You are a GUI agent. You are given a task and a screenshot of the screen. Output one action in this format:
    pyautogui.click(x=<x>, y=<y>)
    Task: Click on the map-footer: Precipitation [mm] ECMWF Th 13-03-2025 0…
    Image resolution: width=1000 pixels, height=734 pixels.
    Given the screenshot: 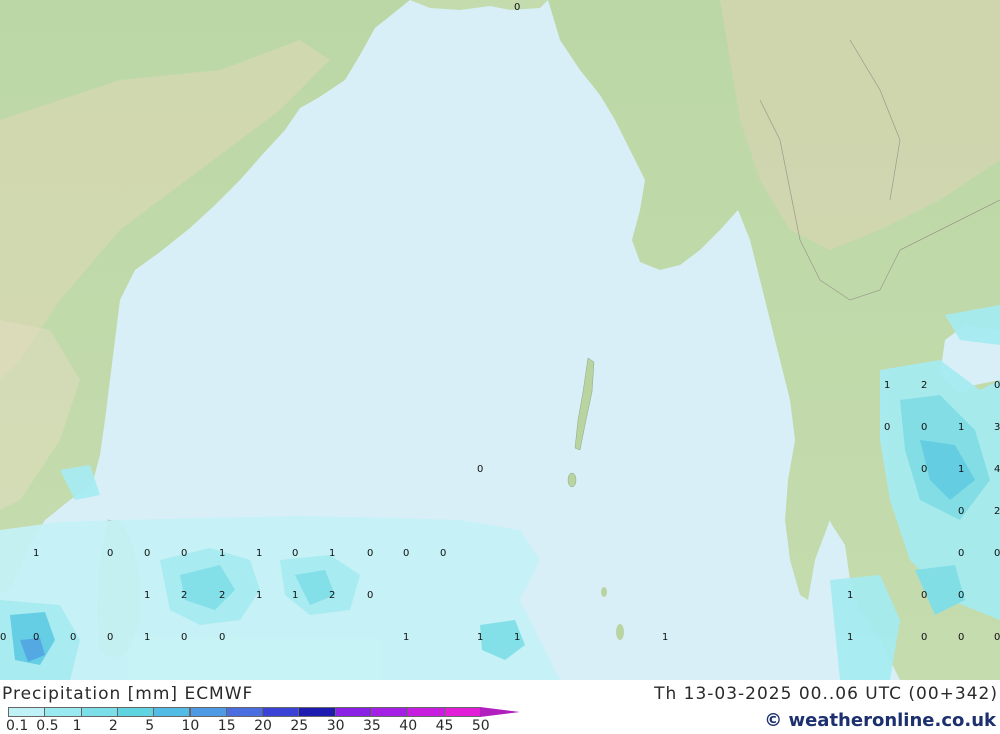 What is the action you would take?
    pyautogui.click(x=500, y=707)
    